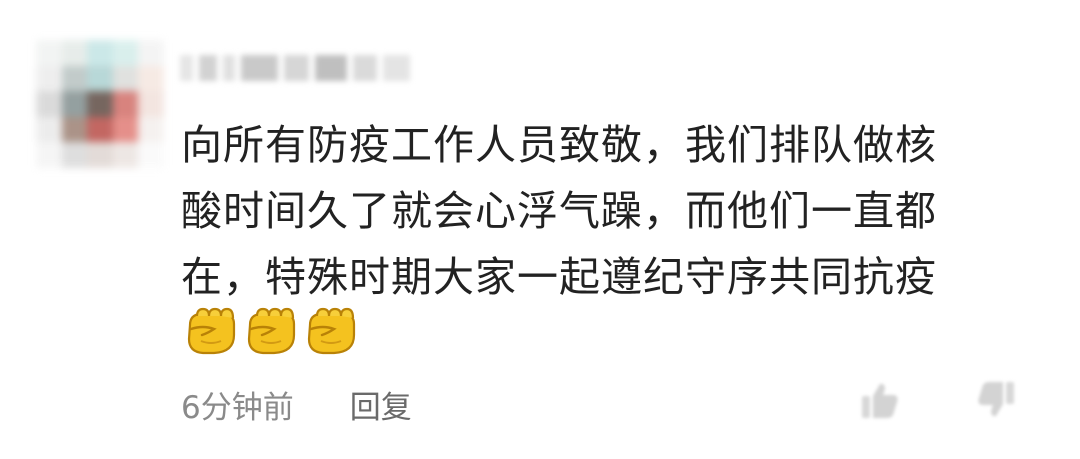 The width and height of the screenshot is (1080, 459). I want to click on avatar, so click(100, 104).